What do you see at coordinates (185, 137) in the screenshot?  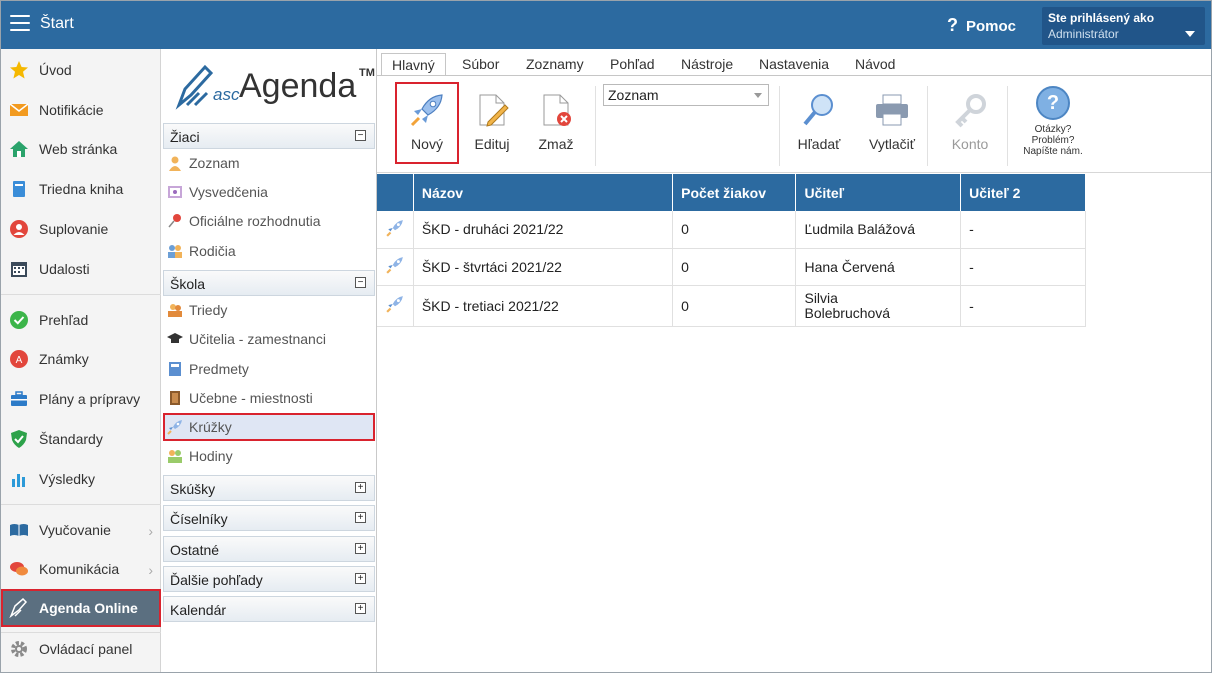 I see `group-label: Žiaci` at bounding box center [185, 137].